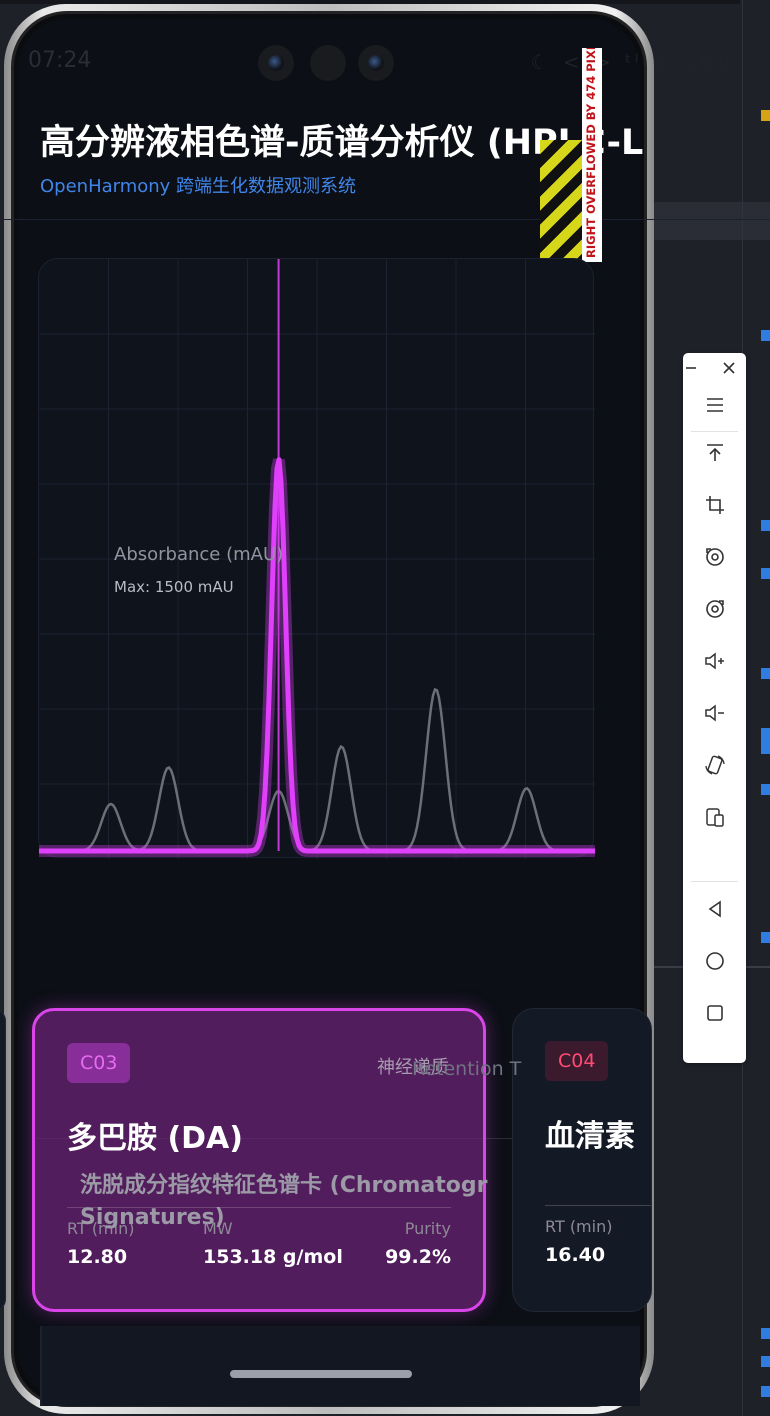 Image resolution: width=770 pixels, height=1416 pixels. What do you see at coordinates (590, 1136) in the screenshot?
I see `compound-name: 血清素` at bounding box center [590, 1136].